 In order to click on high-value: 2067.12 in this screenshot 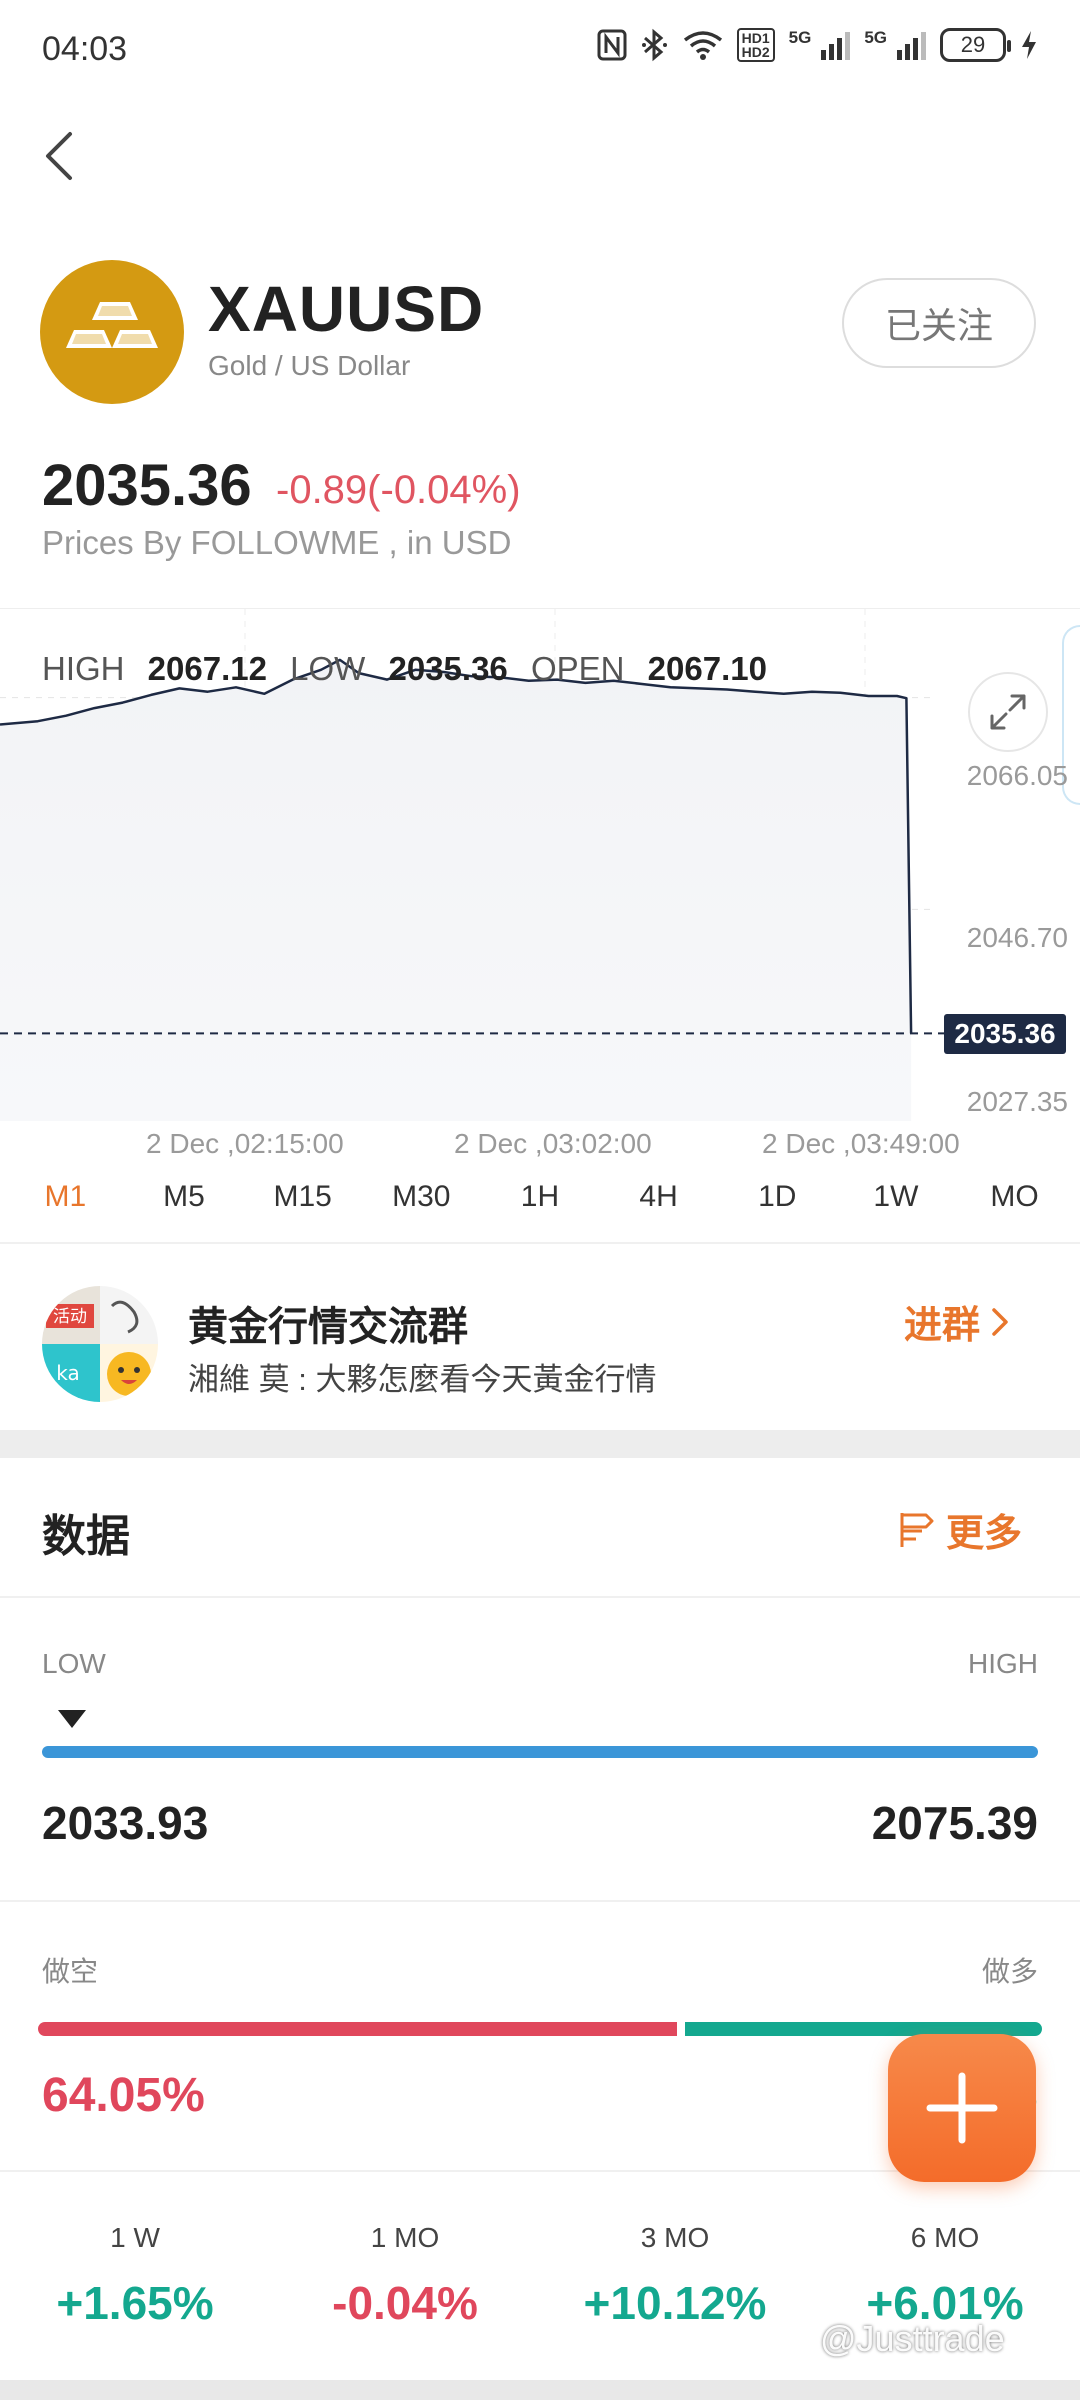, I will do `click(207, 668)`.